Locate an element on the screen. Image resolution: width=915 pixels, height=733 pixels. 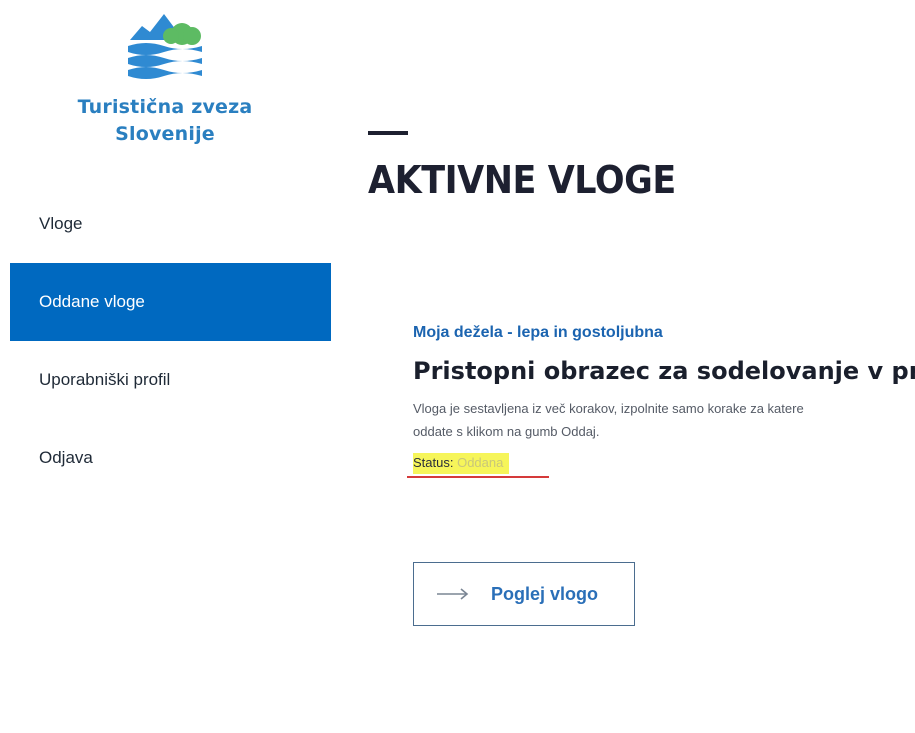
card-subtitle: Moja dežela - lepa in gostoljubna is located at coordinates (538, 332).